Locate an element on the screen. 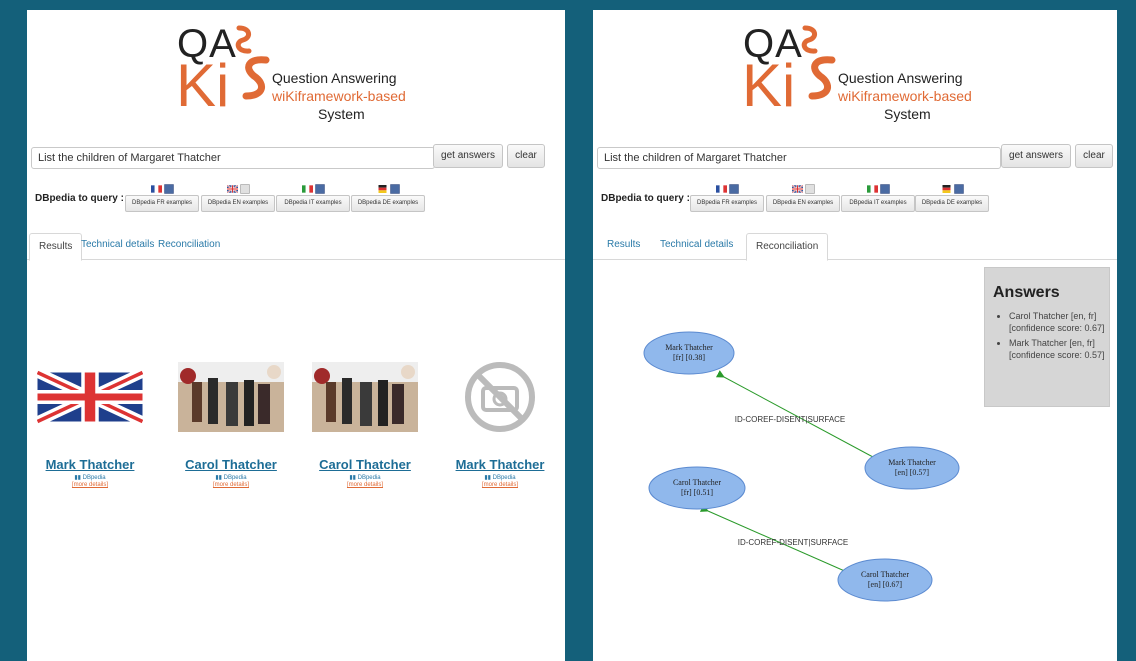 This screenshot has height=661, width=1136. svg-text: [en] [0.67] is located at coordinates (885, 584).